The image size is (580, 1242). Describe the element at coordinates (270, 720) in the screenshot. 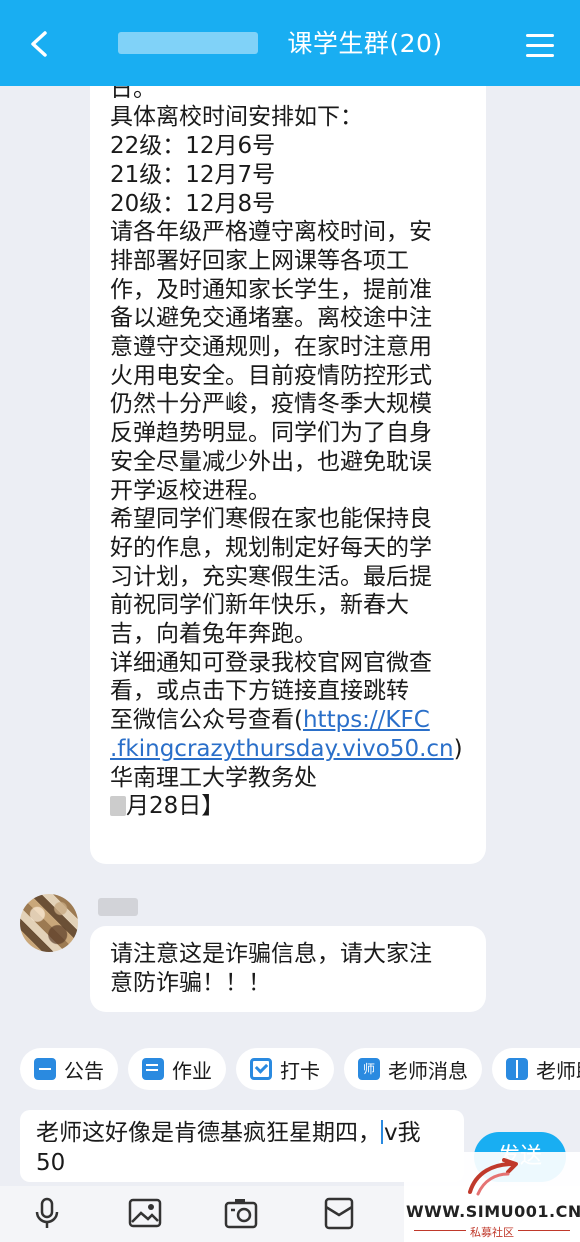

I see `message-line: 至微信公众号查看(https://KFC` at that location.